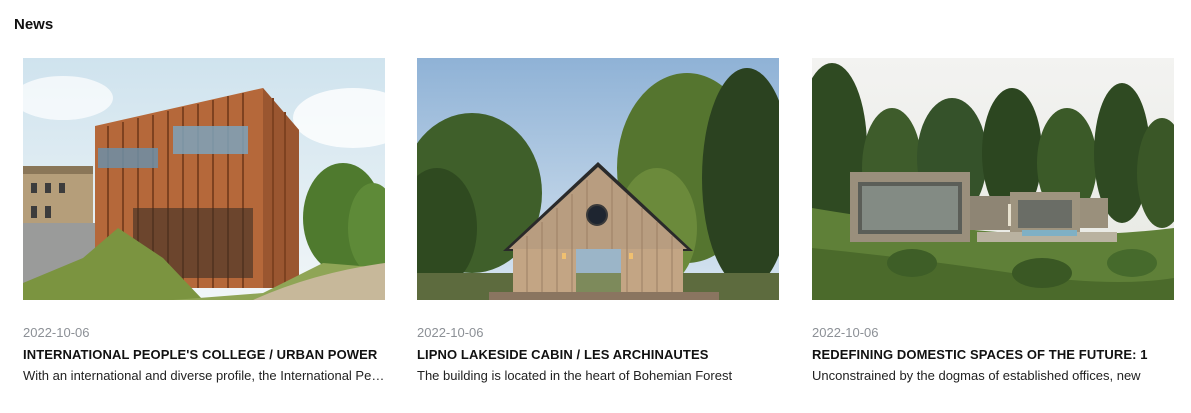  I want to click on section-title: News, so click(34, 24).